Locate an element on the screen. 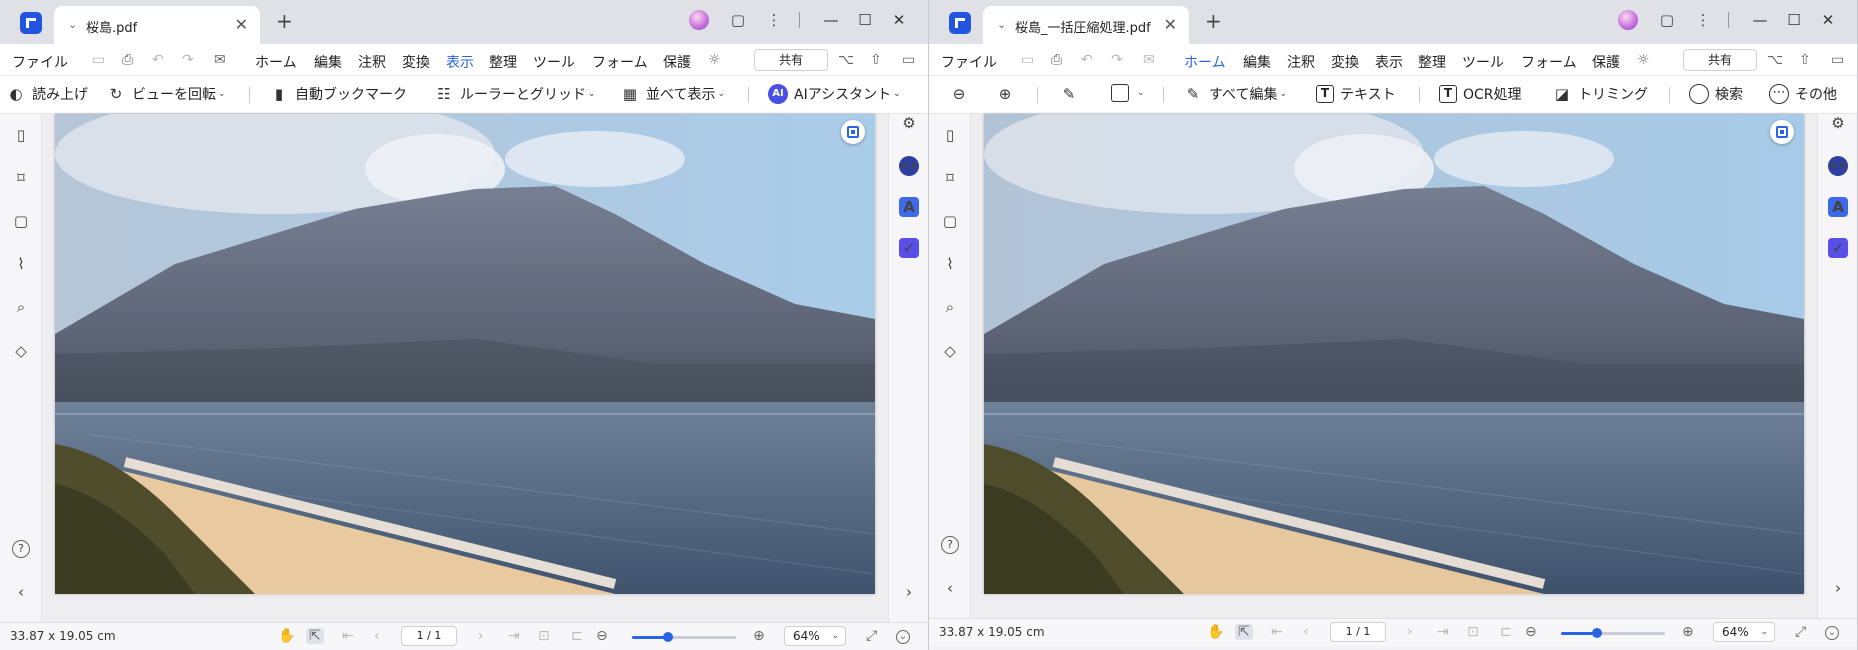  comment-panel-icon: ▢ is located at coordinates (950, 221).